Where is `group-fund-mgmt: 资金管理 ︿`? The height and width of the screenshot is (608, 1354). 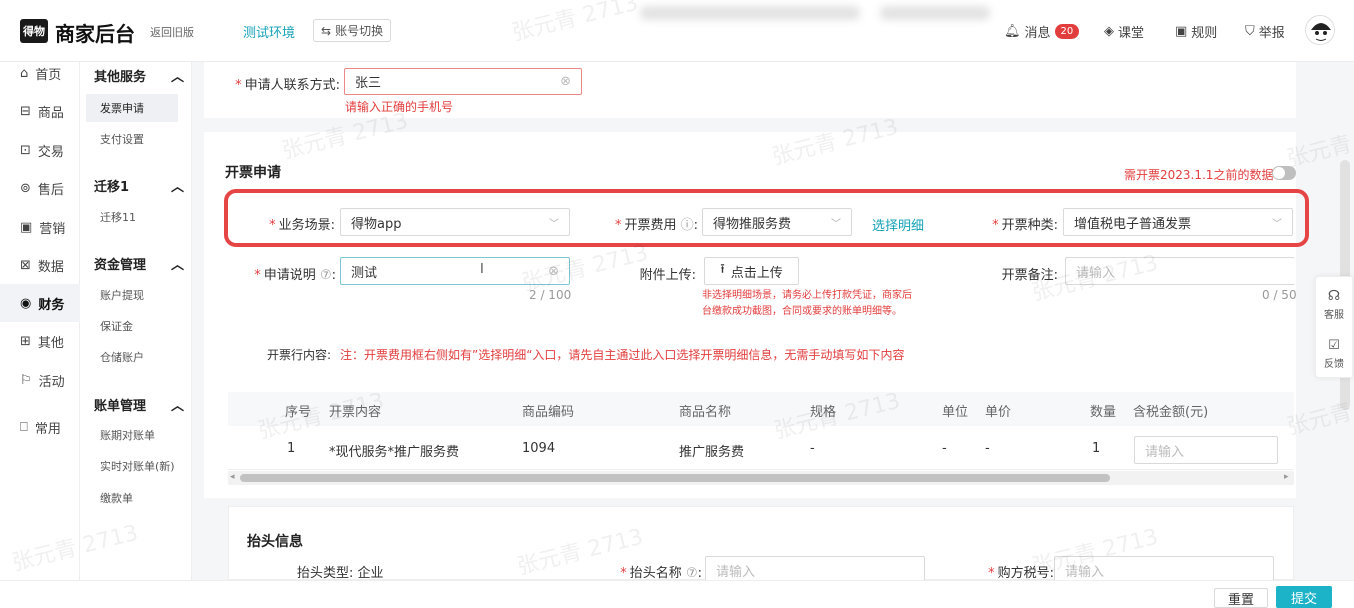
group-fund-mgmt: 资金管理 ︿ is located at coordinates (139, 263).